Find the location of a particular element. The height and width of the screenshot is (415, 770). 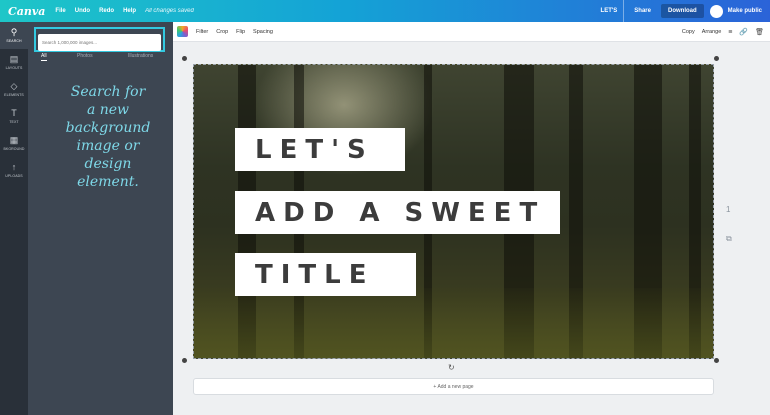

hint-line: image or is located at coordinates (108, 146).